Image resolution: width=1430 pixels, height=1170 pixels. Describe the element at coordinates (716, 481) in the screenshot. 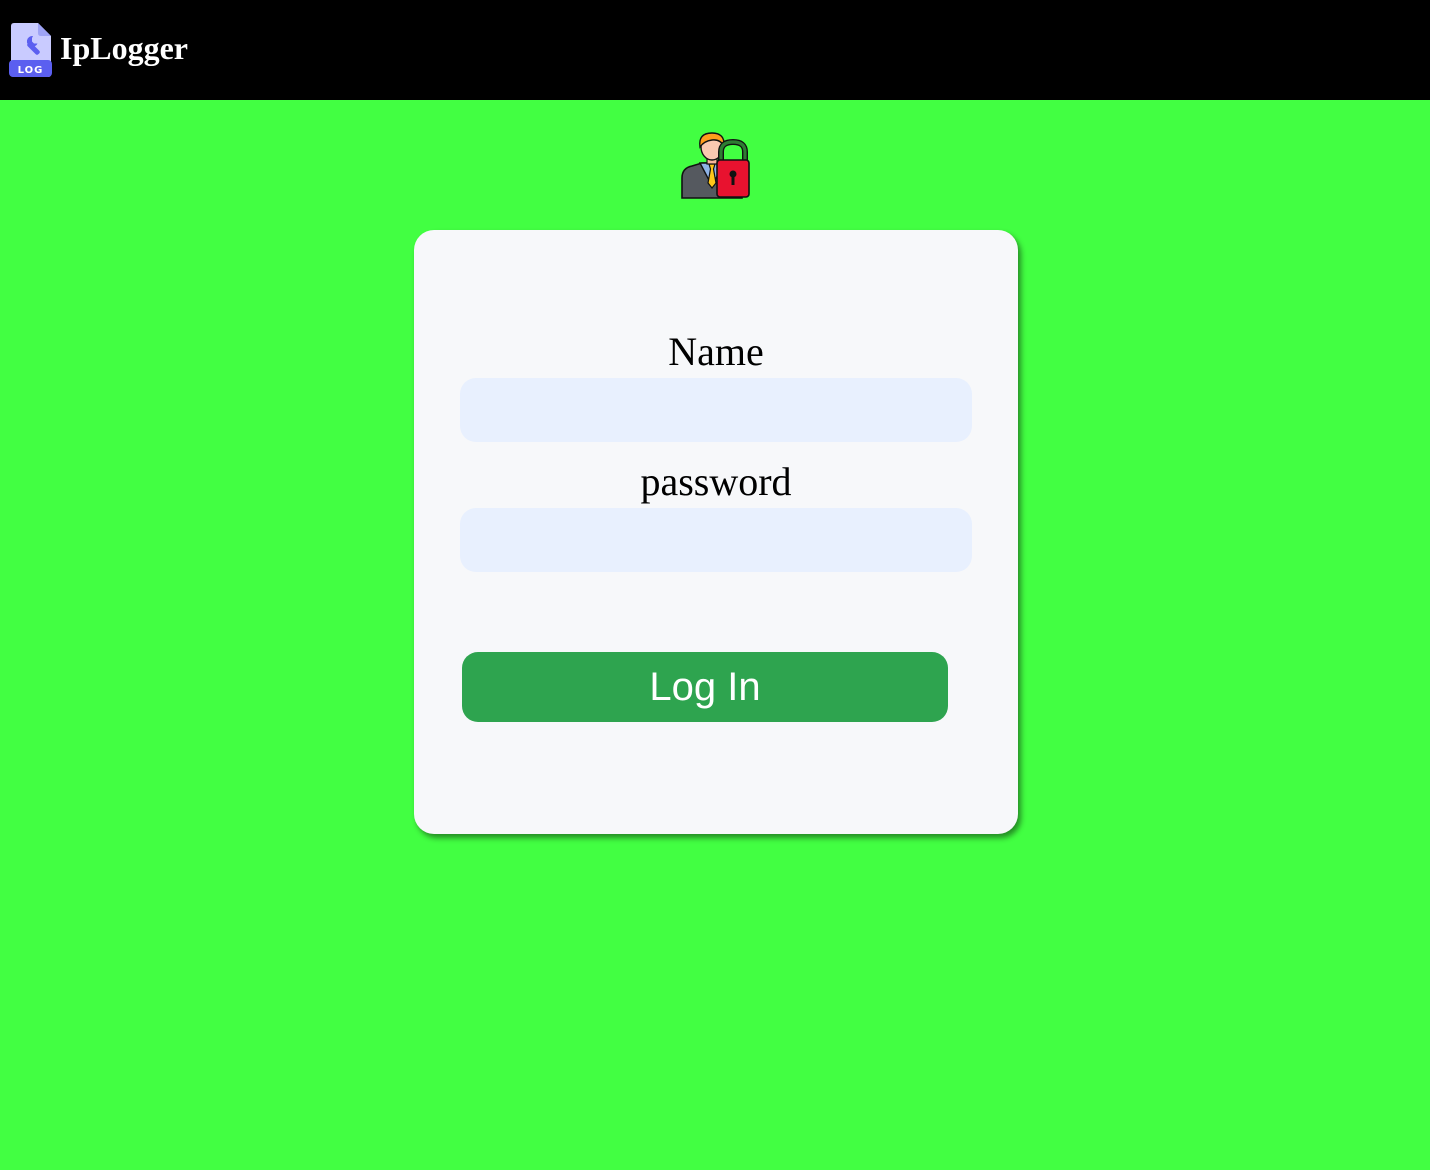

I see `password-label: password` at that location.